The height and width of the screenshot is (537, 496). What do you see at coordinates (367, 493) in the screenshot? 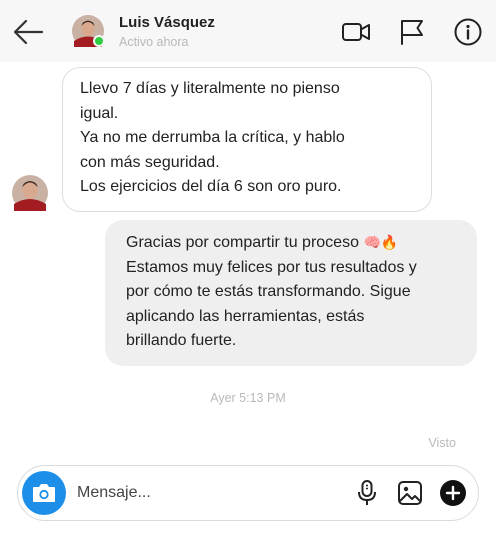
I see `microphone-icon` at bounding box center [367, 493].